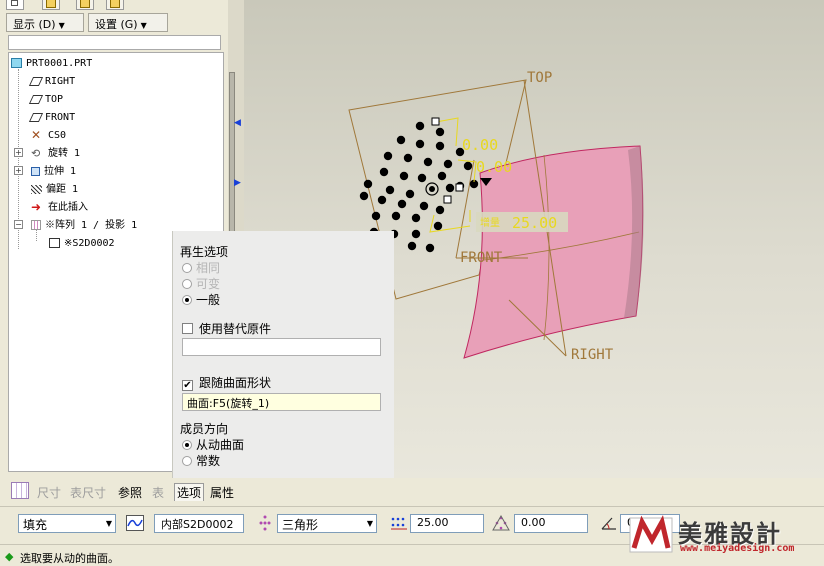 The width and height of the screenshot is (824, 566). I want to click on tree-item-label: ※S2D0002, so click(89, 243).